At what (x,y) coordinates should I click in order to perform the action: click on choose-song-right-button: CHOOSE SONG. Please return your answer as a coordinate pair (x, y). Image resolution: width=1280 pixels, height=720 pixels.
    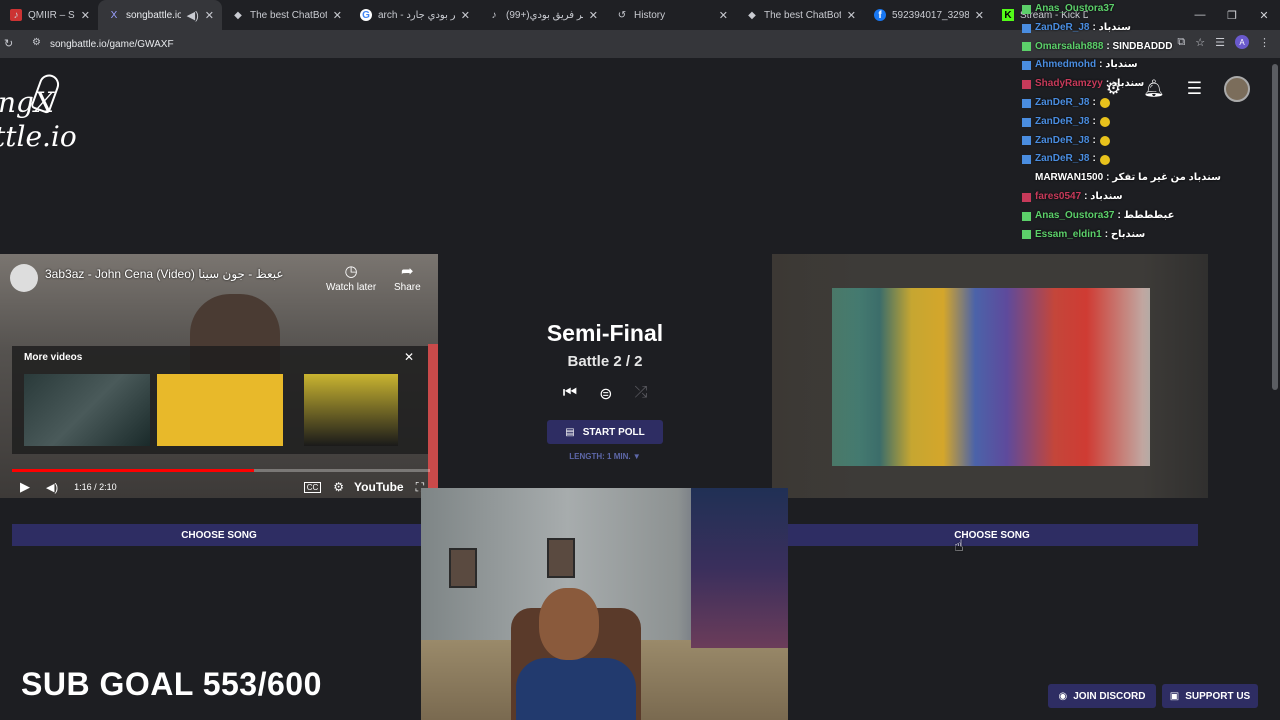
    Looking at the image, I should click on (992, 535).